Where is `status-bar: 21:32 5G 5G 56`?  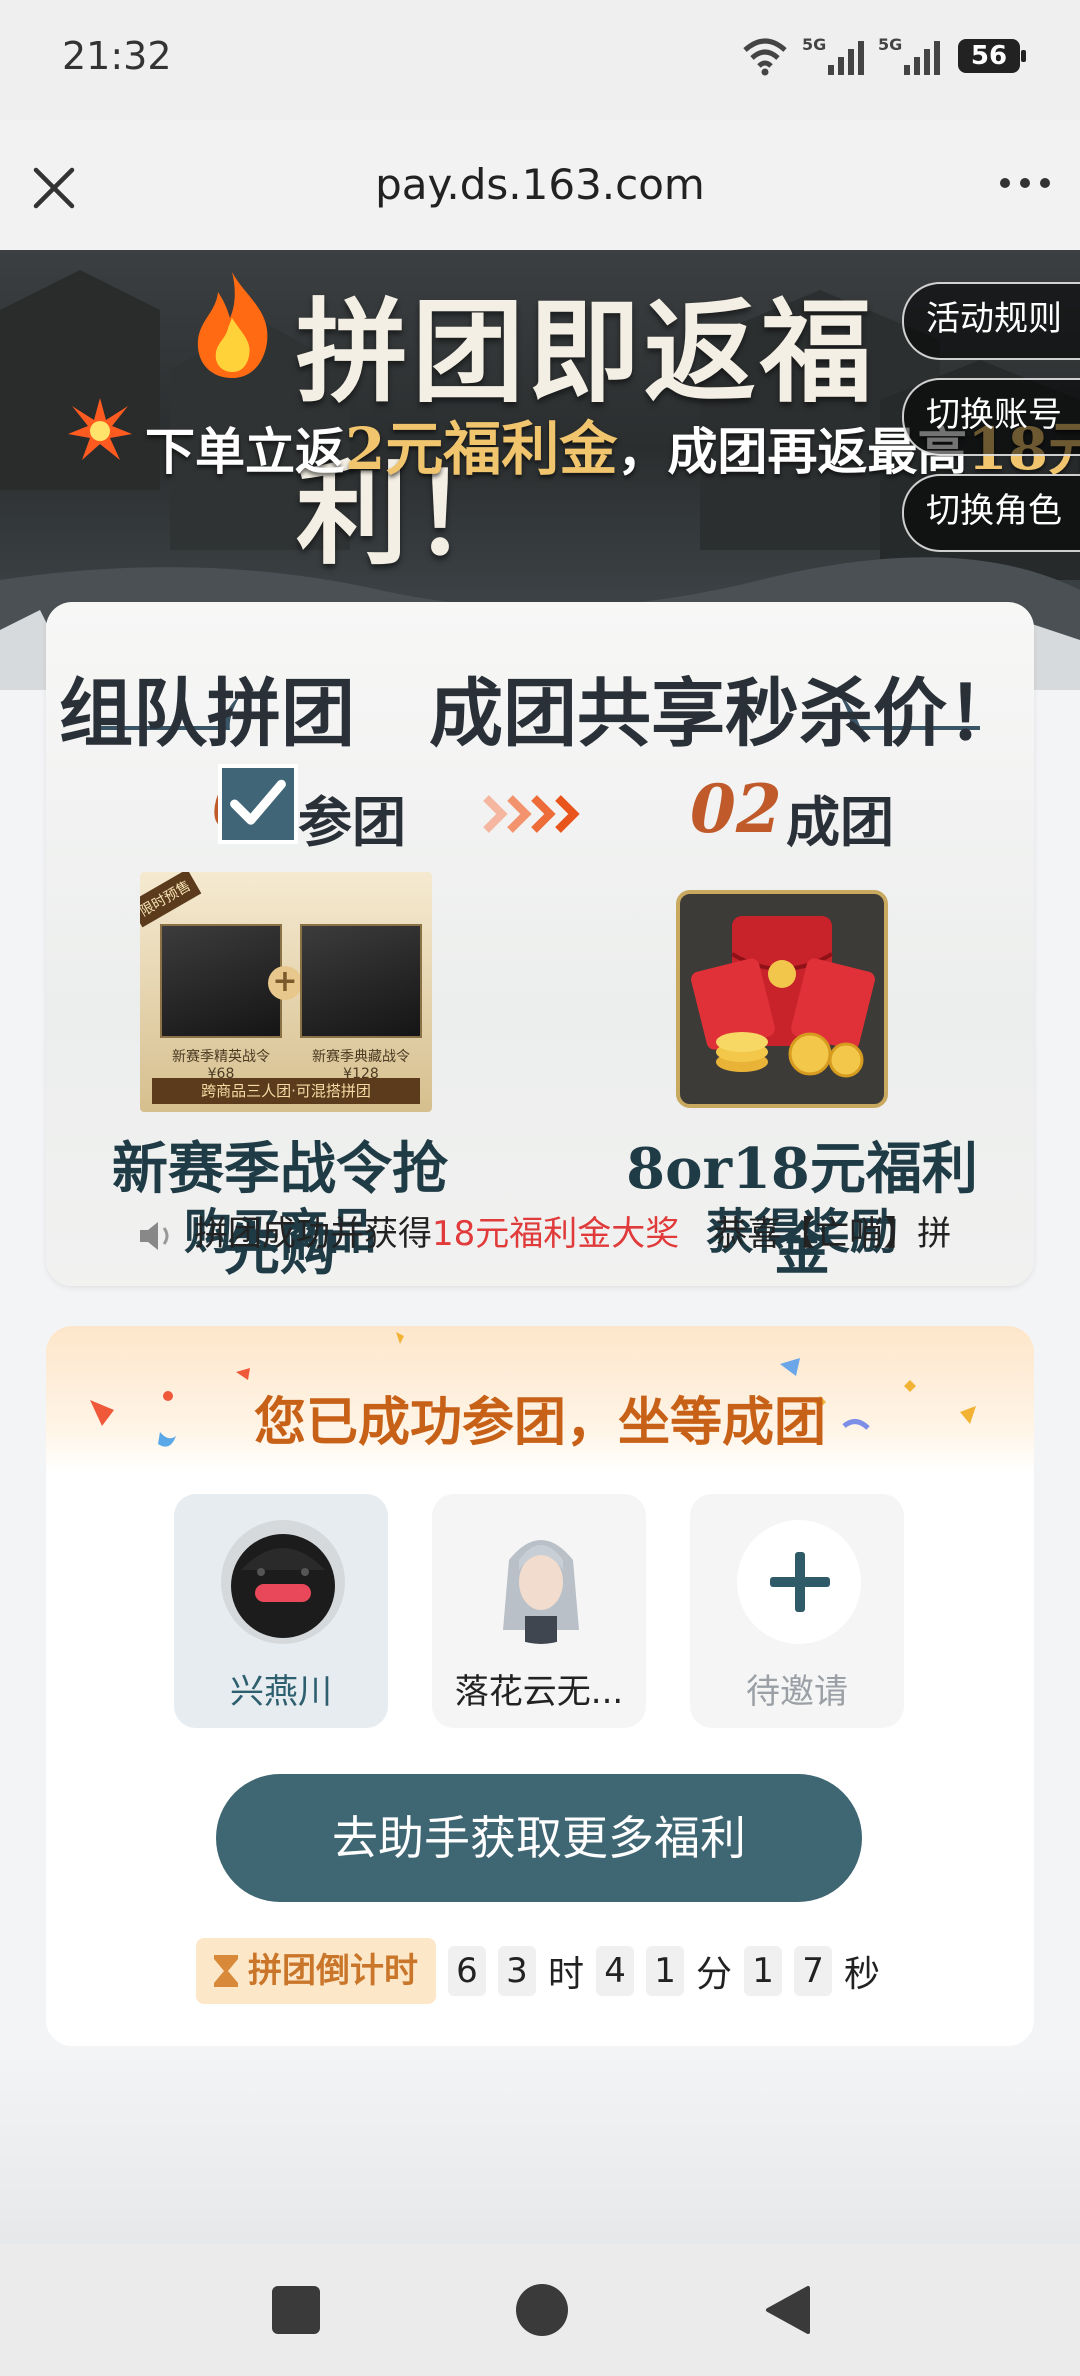
status-bar: 21:32 5G 5G 56 is located at coordinates (540, 60).